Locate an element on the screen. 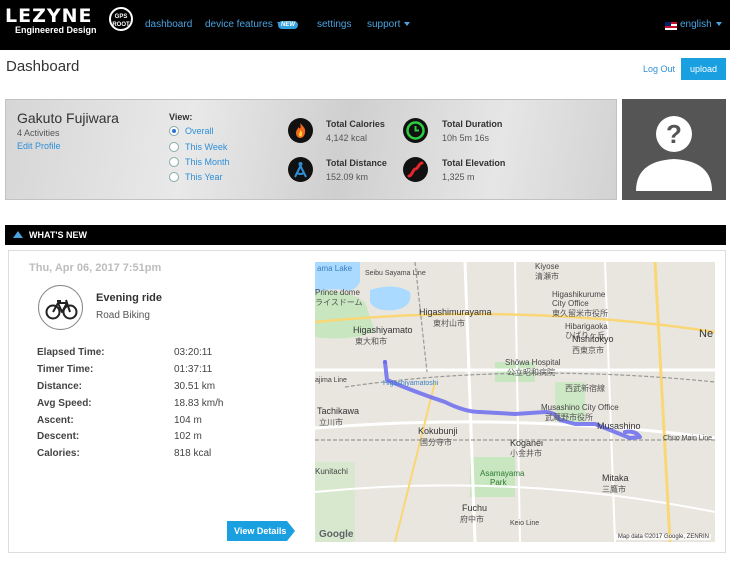  metric-label: Elapsed Time: is located at coordinates (71, 352).